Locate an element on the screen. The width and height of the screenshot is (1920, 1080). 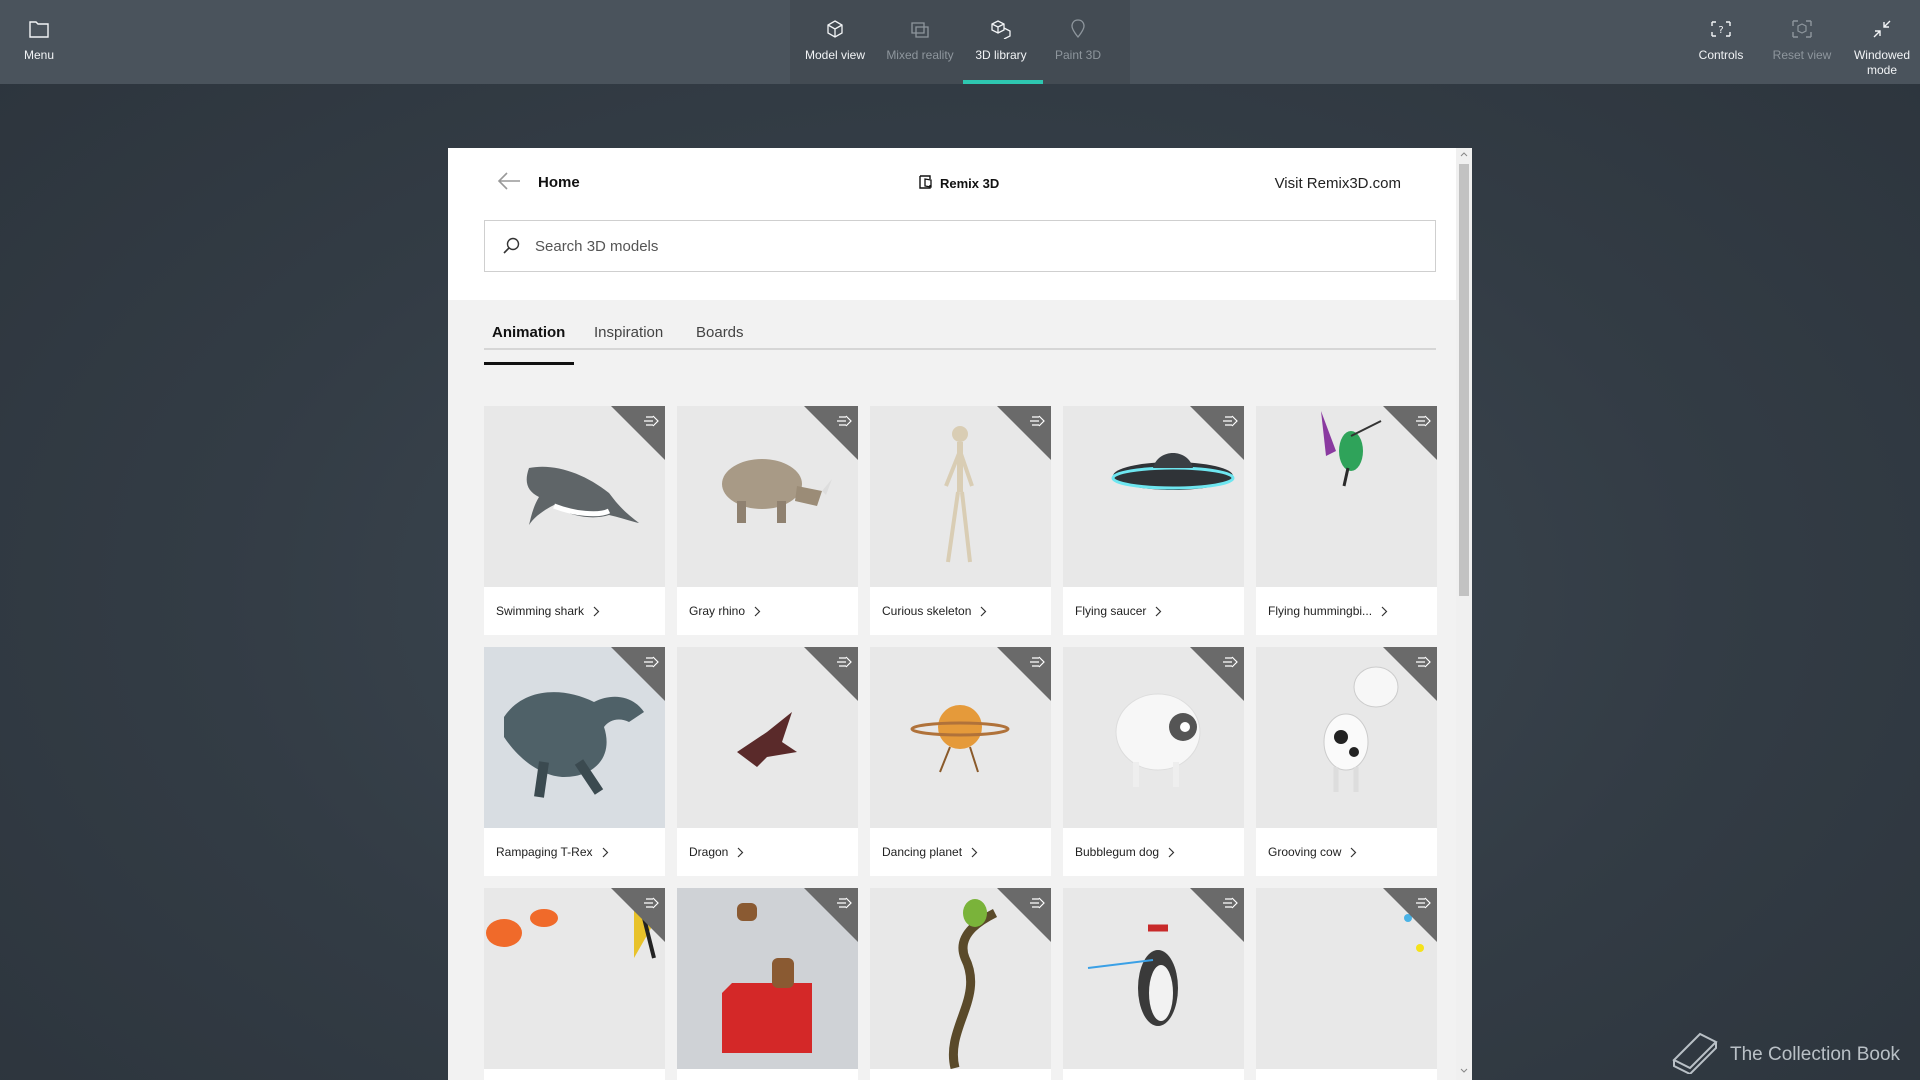
model-card: Bubblegum dog is located at coordinates (1153, 761).